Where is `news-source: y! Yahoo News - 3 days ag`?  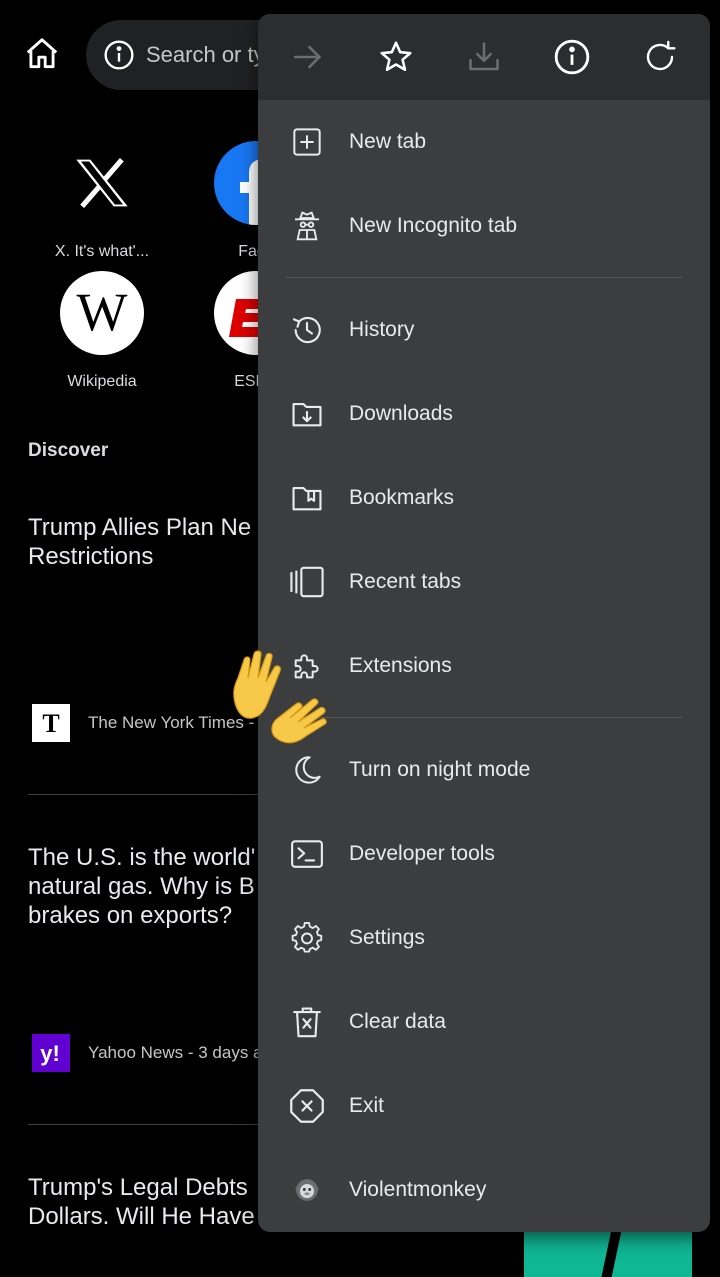
news-source: y! Yahoo News - 3 days ag is located at coordinates (150, 1053).